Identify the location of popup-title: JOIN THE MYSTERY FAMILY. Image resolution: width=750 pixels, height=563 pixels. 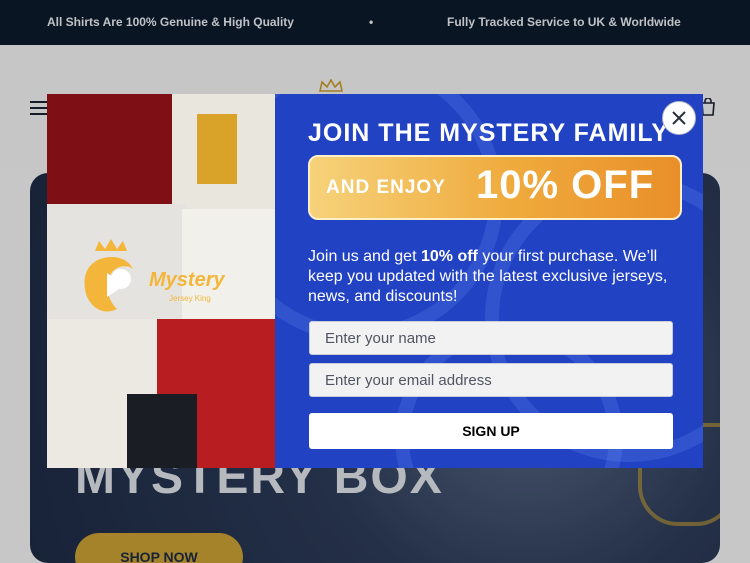
(489, 133).